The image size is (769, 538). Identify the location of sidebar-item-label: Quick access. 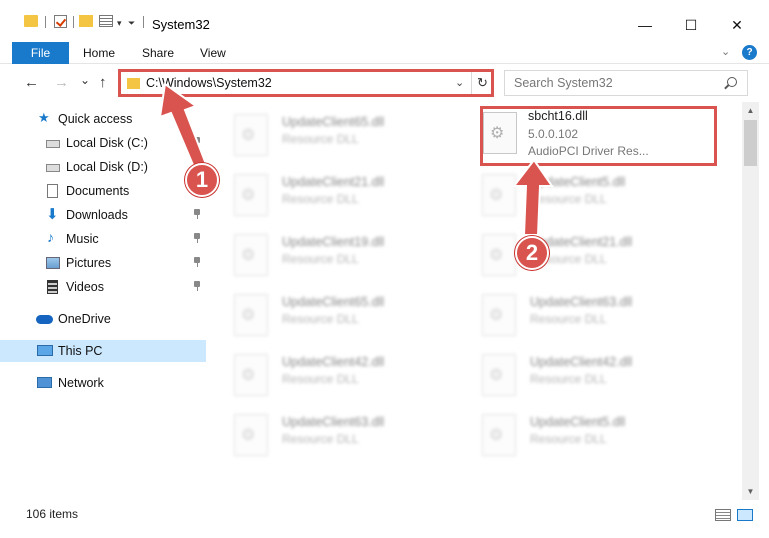
(95, 119).